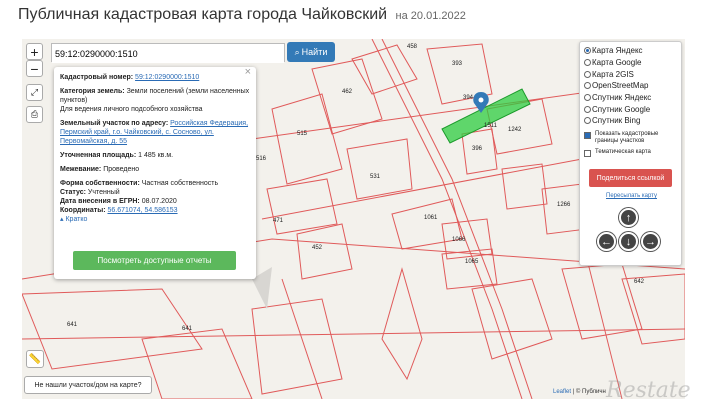  What do you see at coordinates (35, 359) in the screenshot?
I see `ruler-button: 📏` at bounding box center [35, 359].